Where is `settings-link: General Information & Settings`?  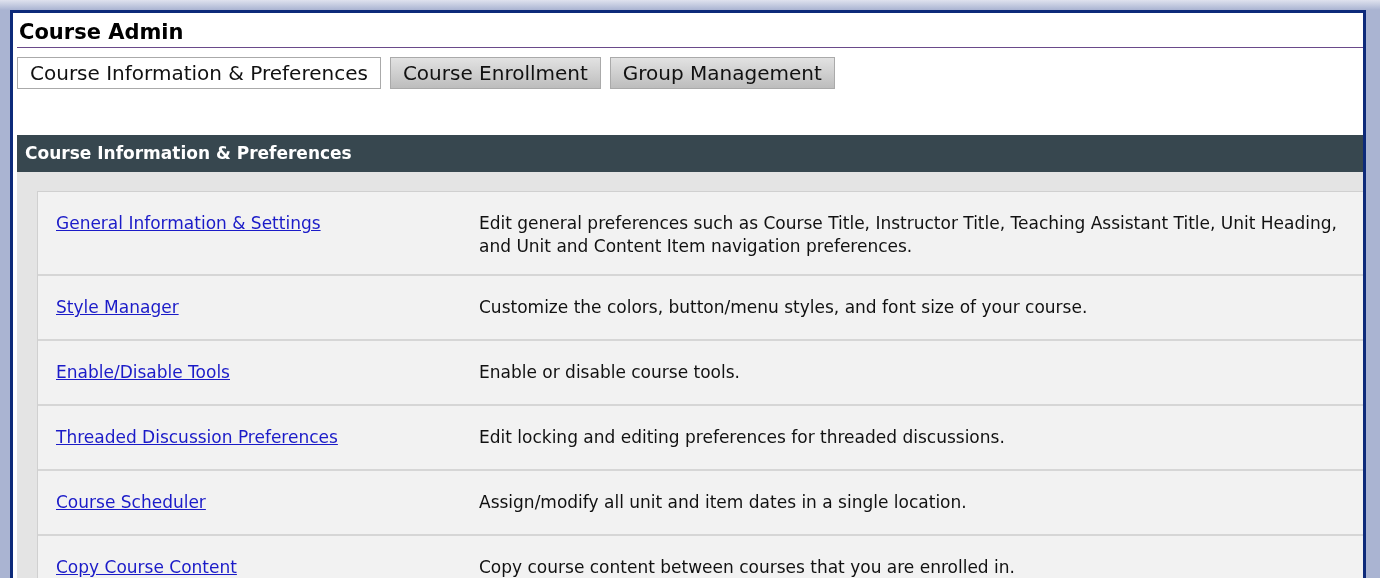
settings-link: General Information & Settings is located at coordinates (188, 235).